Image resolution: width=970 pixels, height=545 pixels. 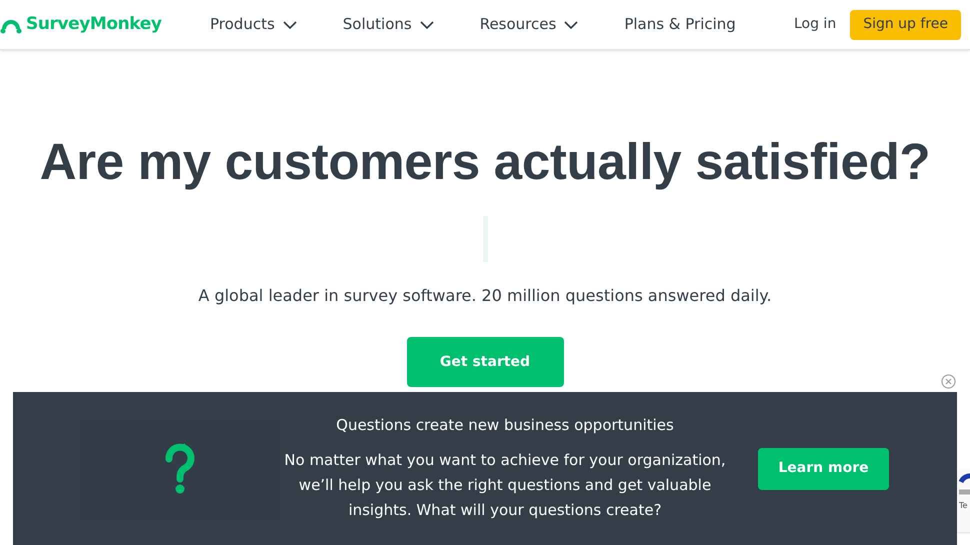 What do you see at coordinates (180, 468) in the screenshot?
I see `question-mark-icon` at bounding box center [180, 468].